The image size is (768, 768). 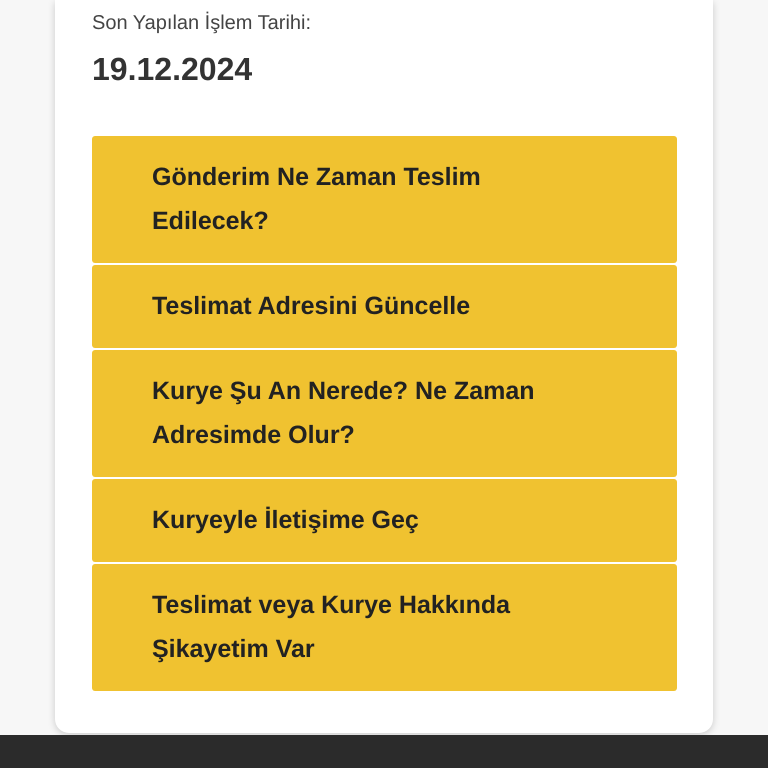 What do you see at coordinates (172, 69) in the screenshot?
I see `last-transaction-date: 19.12.2024` at bounding box center [172, 69].